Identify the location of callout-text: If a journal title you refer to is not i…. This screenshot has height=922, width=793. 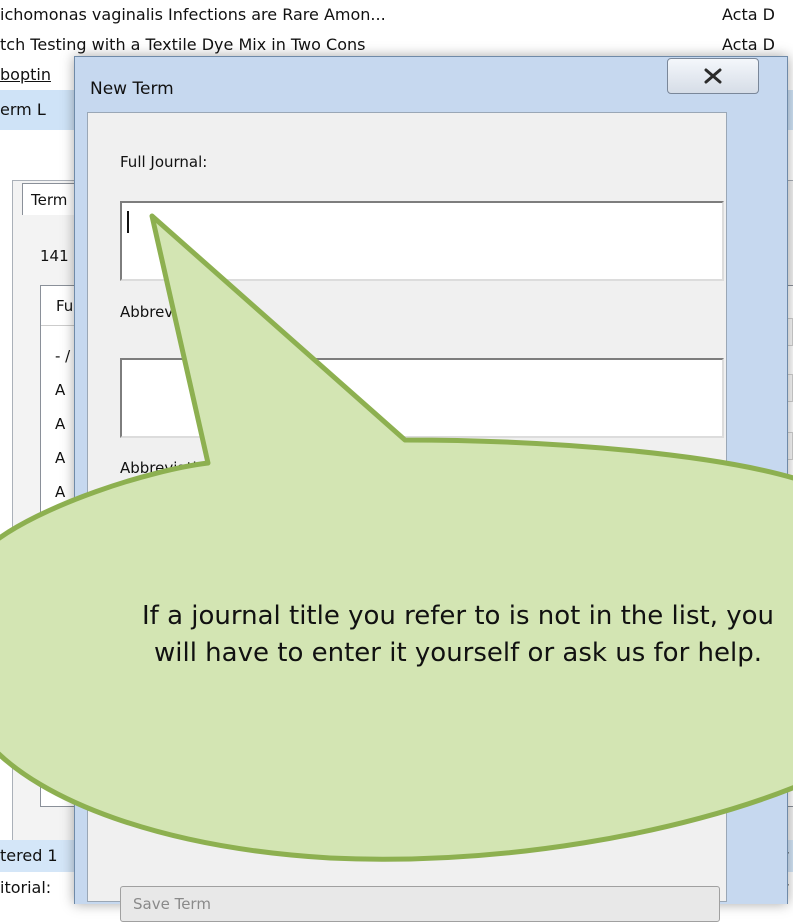
(457, 634).